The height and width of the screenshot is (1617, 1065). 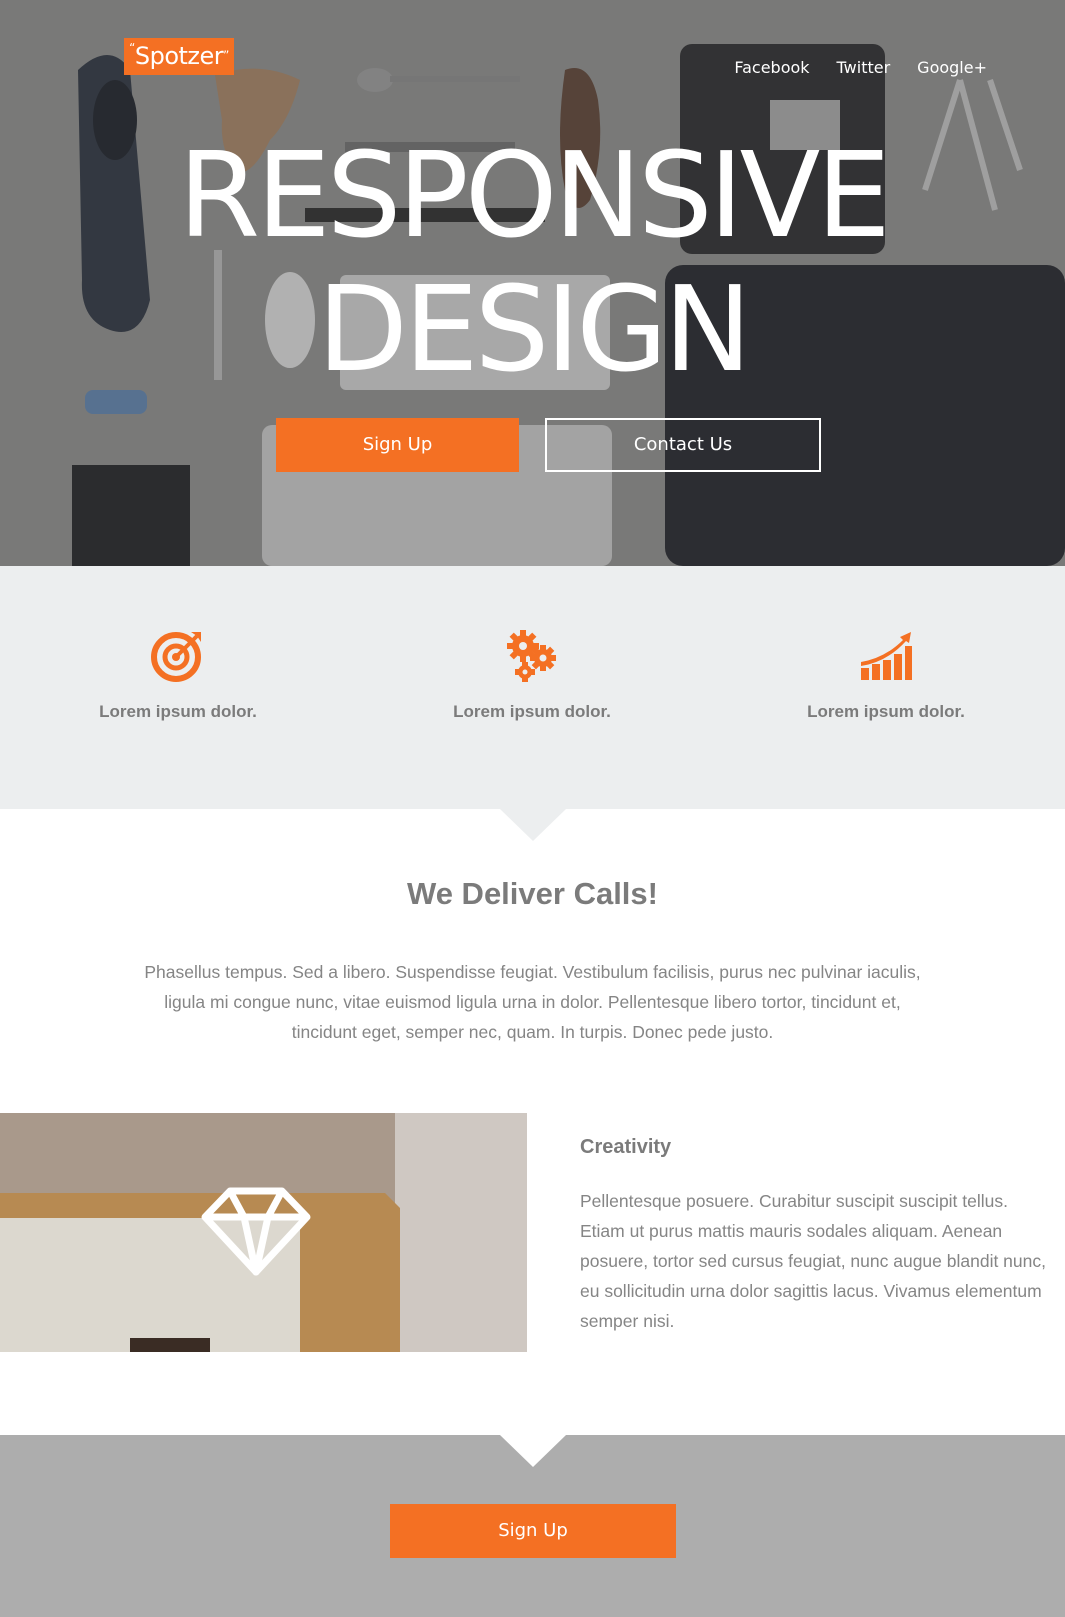 What do you see at coordinates (179, 56) in the screenshot?
I see `spotzer-logo: “Spotzer„` at bounding box center [179, 56].